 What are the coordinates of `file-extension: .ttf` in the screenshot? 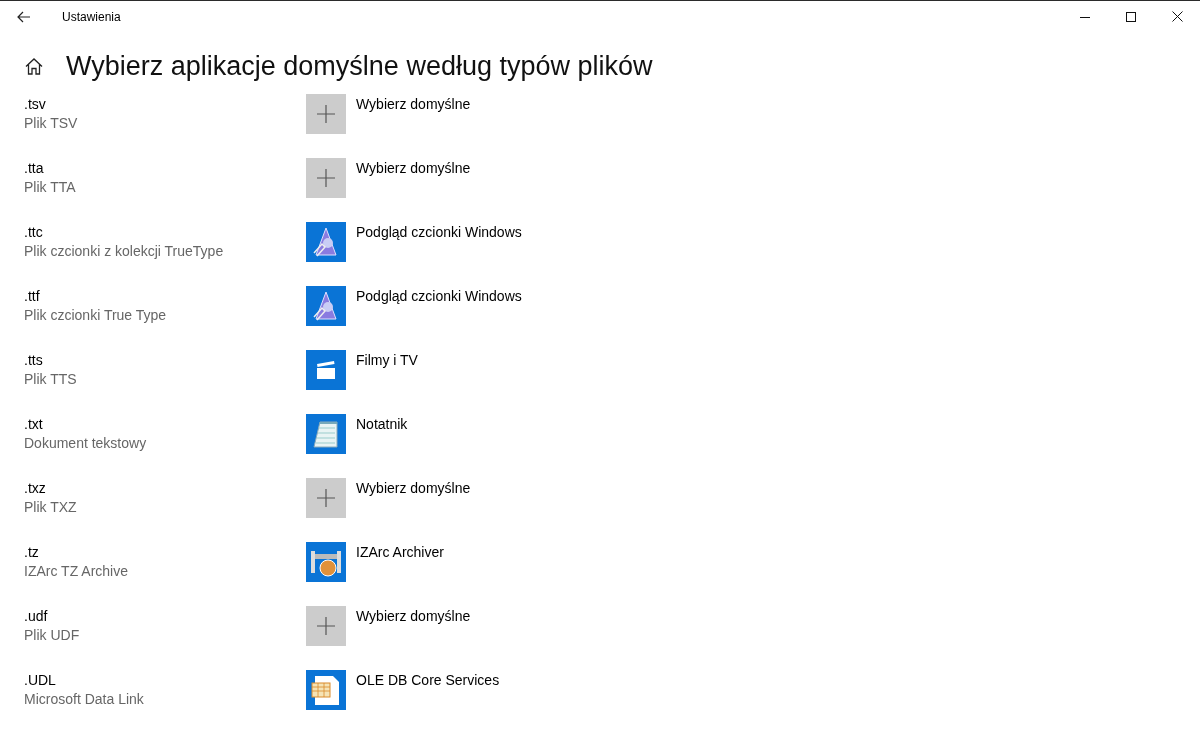 It's located at (32, 296).